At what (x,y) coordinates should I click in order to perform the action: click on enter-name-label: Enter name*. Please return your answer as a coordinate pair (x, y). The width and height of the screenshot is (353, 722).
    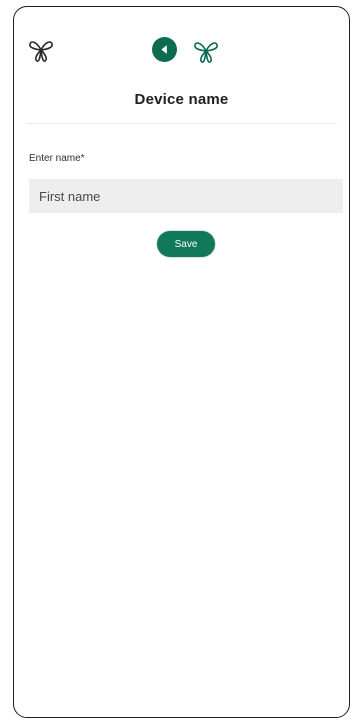
    Looking at the image, I should click on (57, 158).